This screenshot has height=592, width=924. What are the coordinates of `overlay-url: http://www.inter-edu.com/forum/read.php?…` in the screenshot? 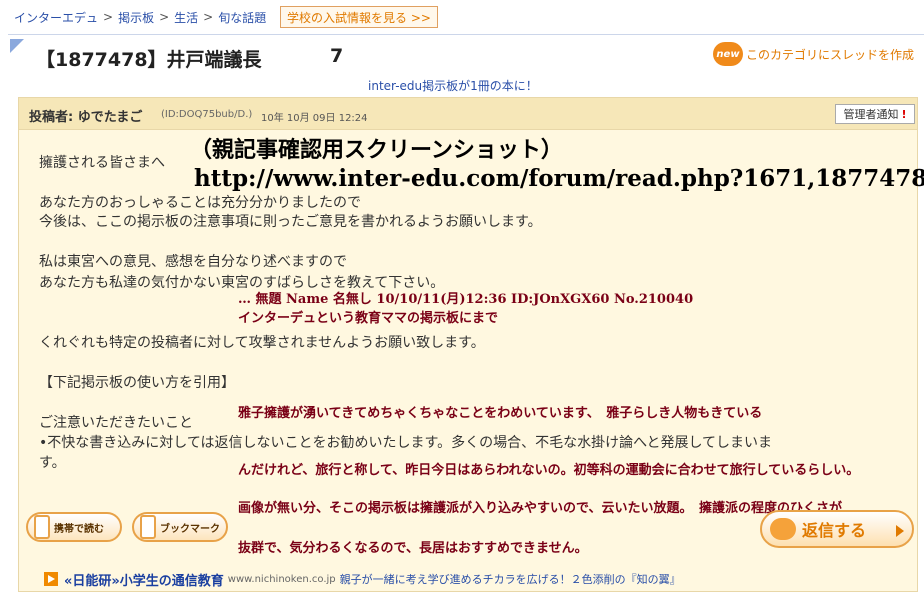 It's located at (559, 178).